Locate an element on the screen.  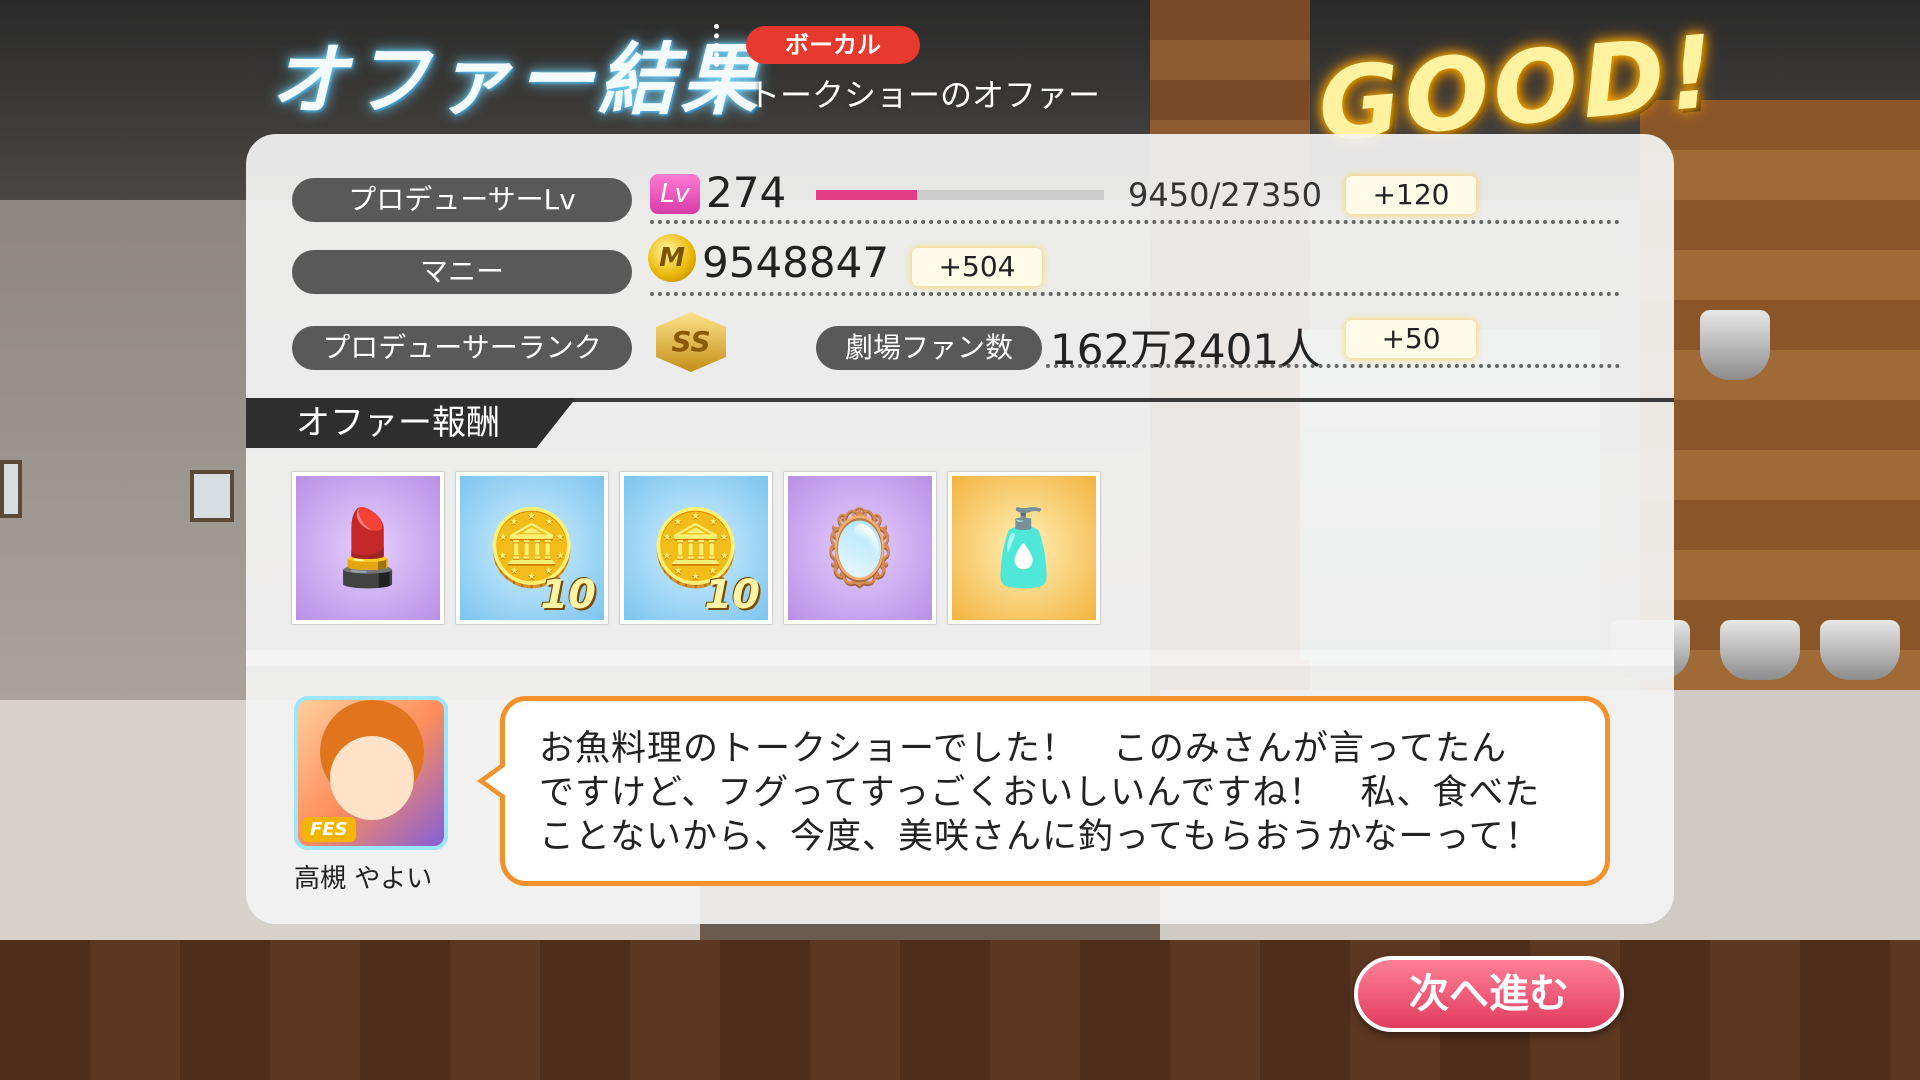
dialog-line: お魚料理のトークショーでした！ このみさんが言ってたん is located at coordinates (1023, 749).